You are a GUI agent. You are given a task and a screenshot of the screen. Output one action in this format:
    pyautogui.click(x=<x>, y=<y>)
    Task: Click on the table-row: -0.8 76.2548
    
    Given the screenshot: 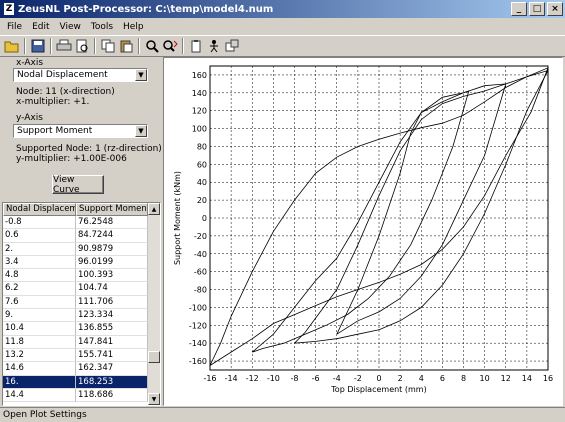 What is the action you would take?
    pyautogui.click(x=81, y=223)
    